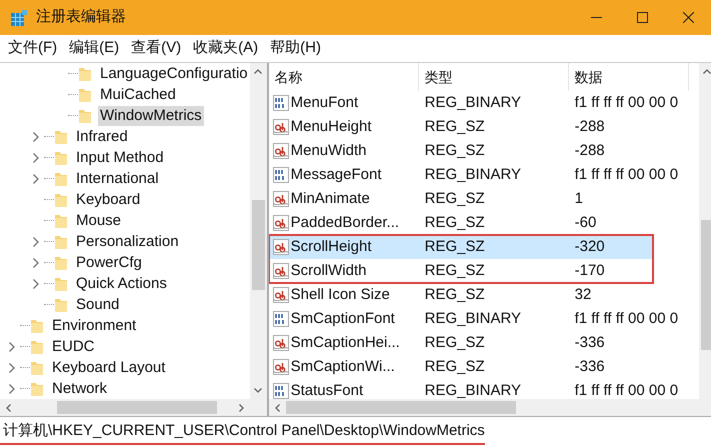 Image resolution: width=711 pixels, height=448 pixels. Describe the element at coordinates (331, 126) in the screenshot. I see `value-name: MenuHeight` at that location.